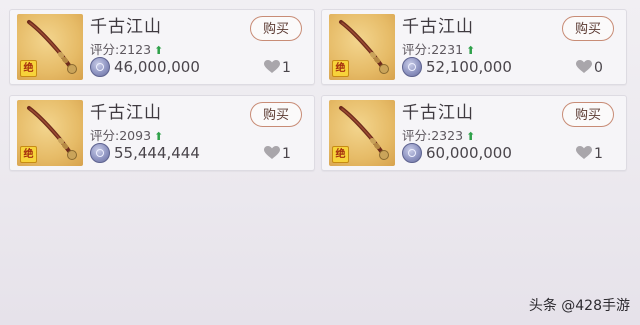 The image size is (640, 325). Describe the element at coordinates (447, 135) in the screenshot. I see `score-value: 2323` at that location.